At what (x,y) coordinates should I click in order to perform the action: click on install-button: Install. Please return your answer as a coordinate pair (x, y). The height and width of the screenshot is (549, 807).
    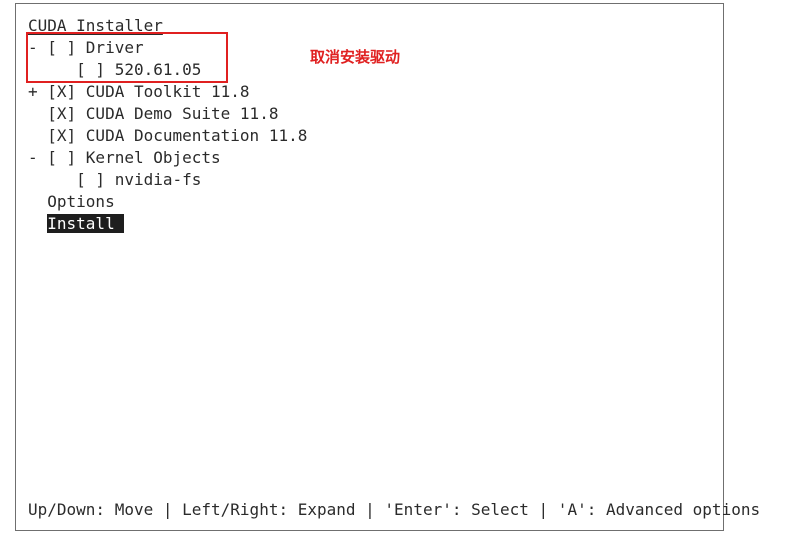
    Looking at the image, I should click on (85, 223).